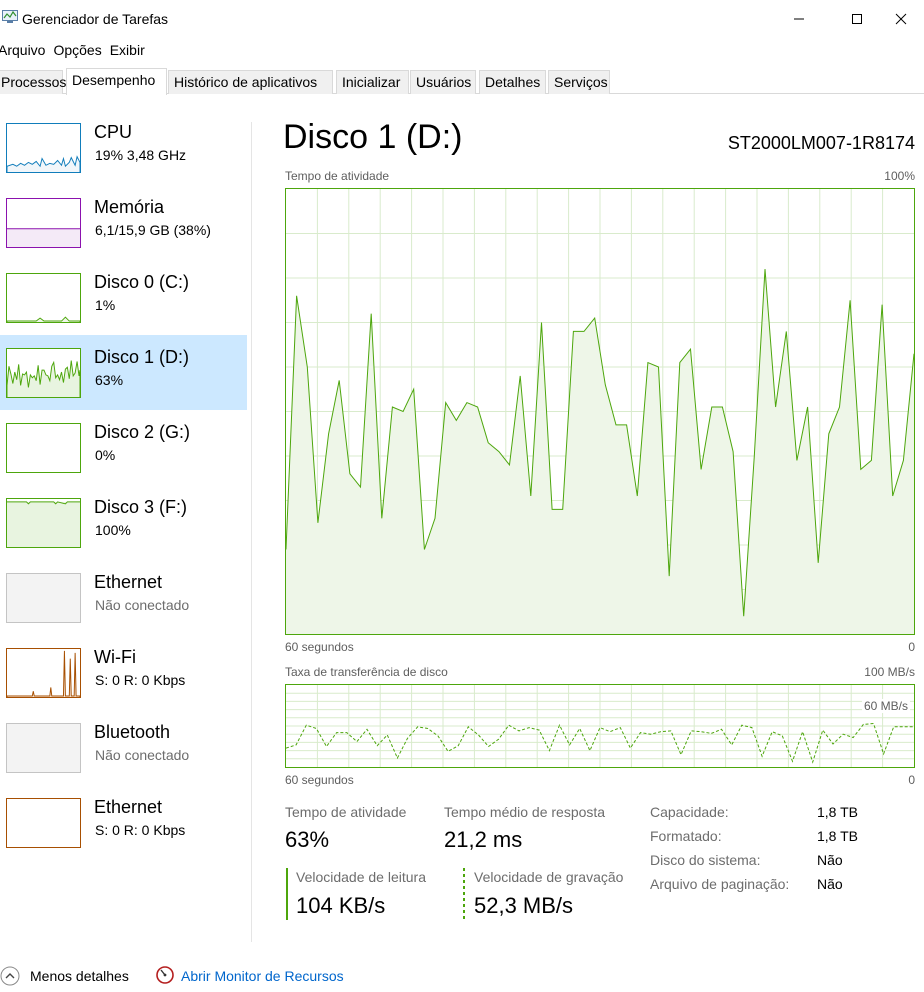 This screenshot has width=924, height=992. What do you see at coordinates (123, 147) in the screenshot?
I see `sidebar-item-cpu: CPU 19% 3,48 GHz` at bounding box center [123, 147].